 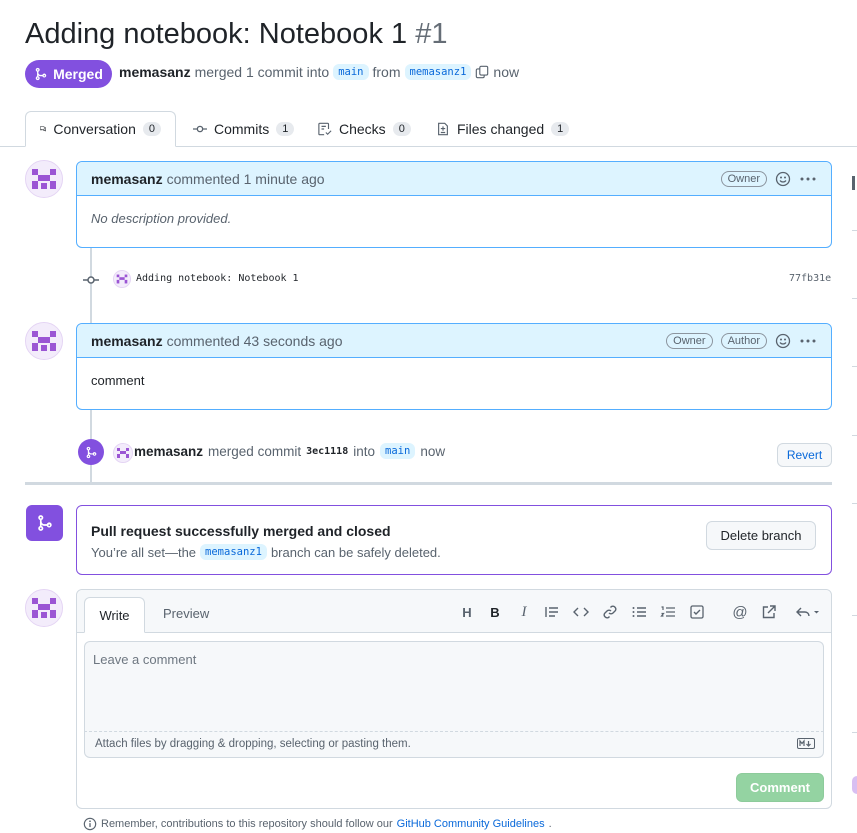 What do you see at coordinates (806, 743) in the screenshot?
I see `markdown-icon` at bounding box center [806, 743].